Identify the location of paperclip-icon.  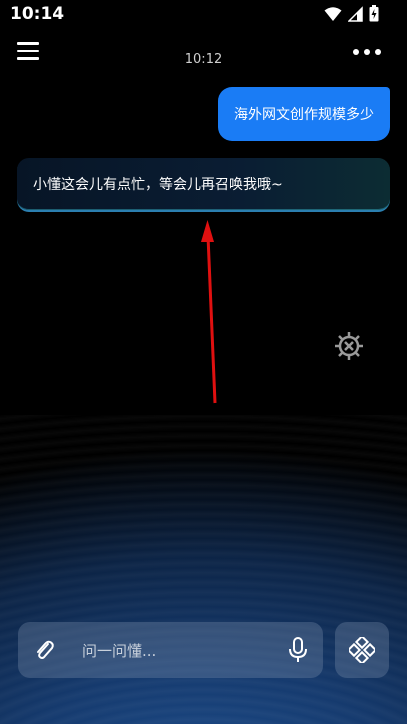
(44, 650).